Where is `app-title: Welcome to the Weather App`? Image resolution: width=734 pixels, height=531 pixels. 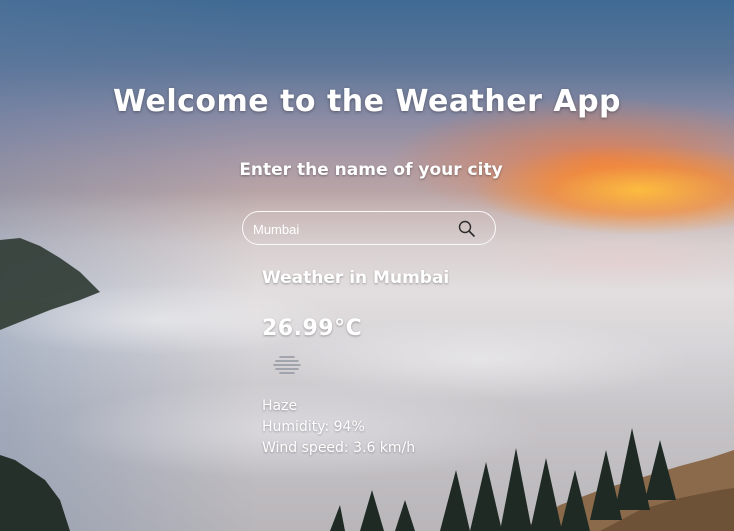 app-title: Welcome to the Weather App is located at coordinates (367, 101).